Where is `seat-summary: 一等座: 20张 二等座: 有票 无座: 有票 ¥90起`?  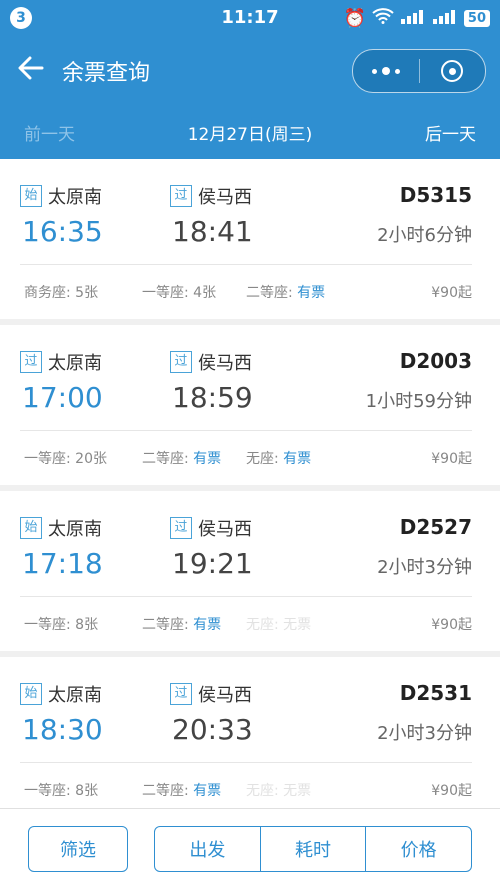 seat-summary: 一等座: 20张 二等座: 有票 无座: 有票 ¥90起 is located at coordinates (248, 458).